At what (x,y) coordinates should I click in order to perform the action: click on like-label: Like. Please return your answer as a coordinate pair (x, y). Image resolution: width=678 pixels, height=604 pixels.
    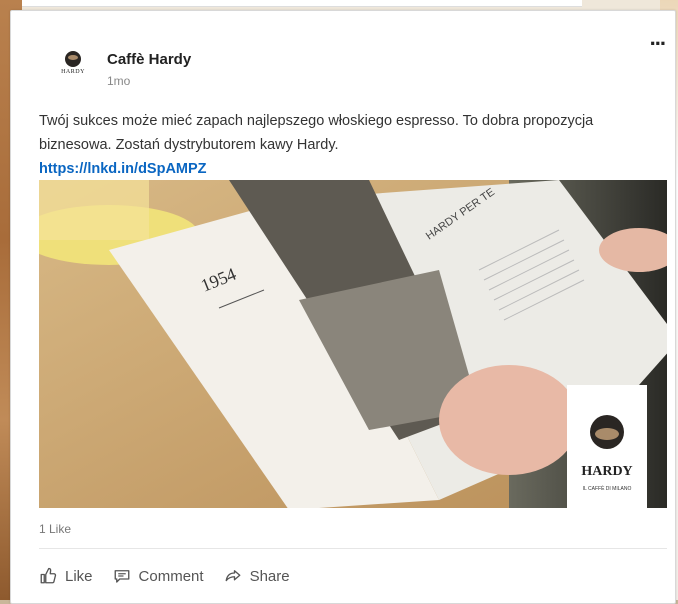
    Looking at the image, I should click on (79, 576).